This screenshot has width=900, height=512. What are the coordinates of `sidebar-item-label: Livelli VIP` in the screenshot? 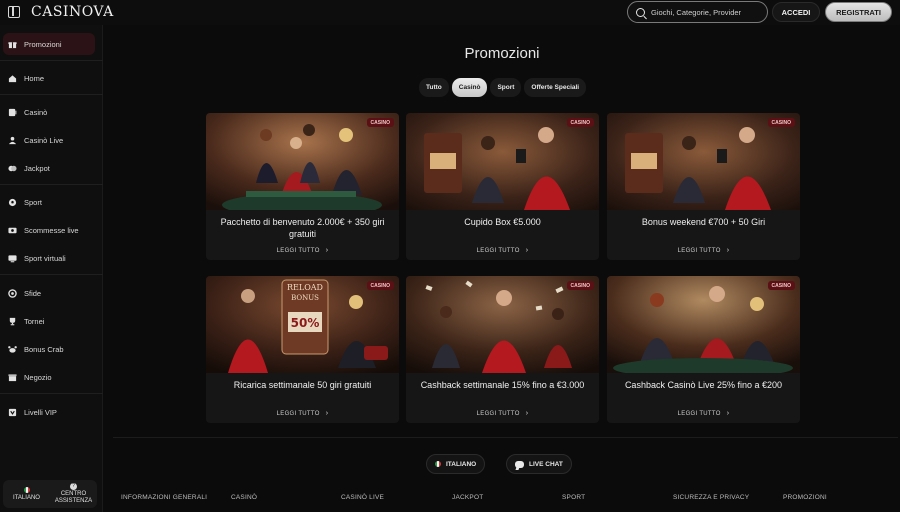 It's located at (40, 412).